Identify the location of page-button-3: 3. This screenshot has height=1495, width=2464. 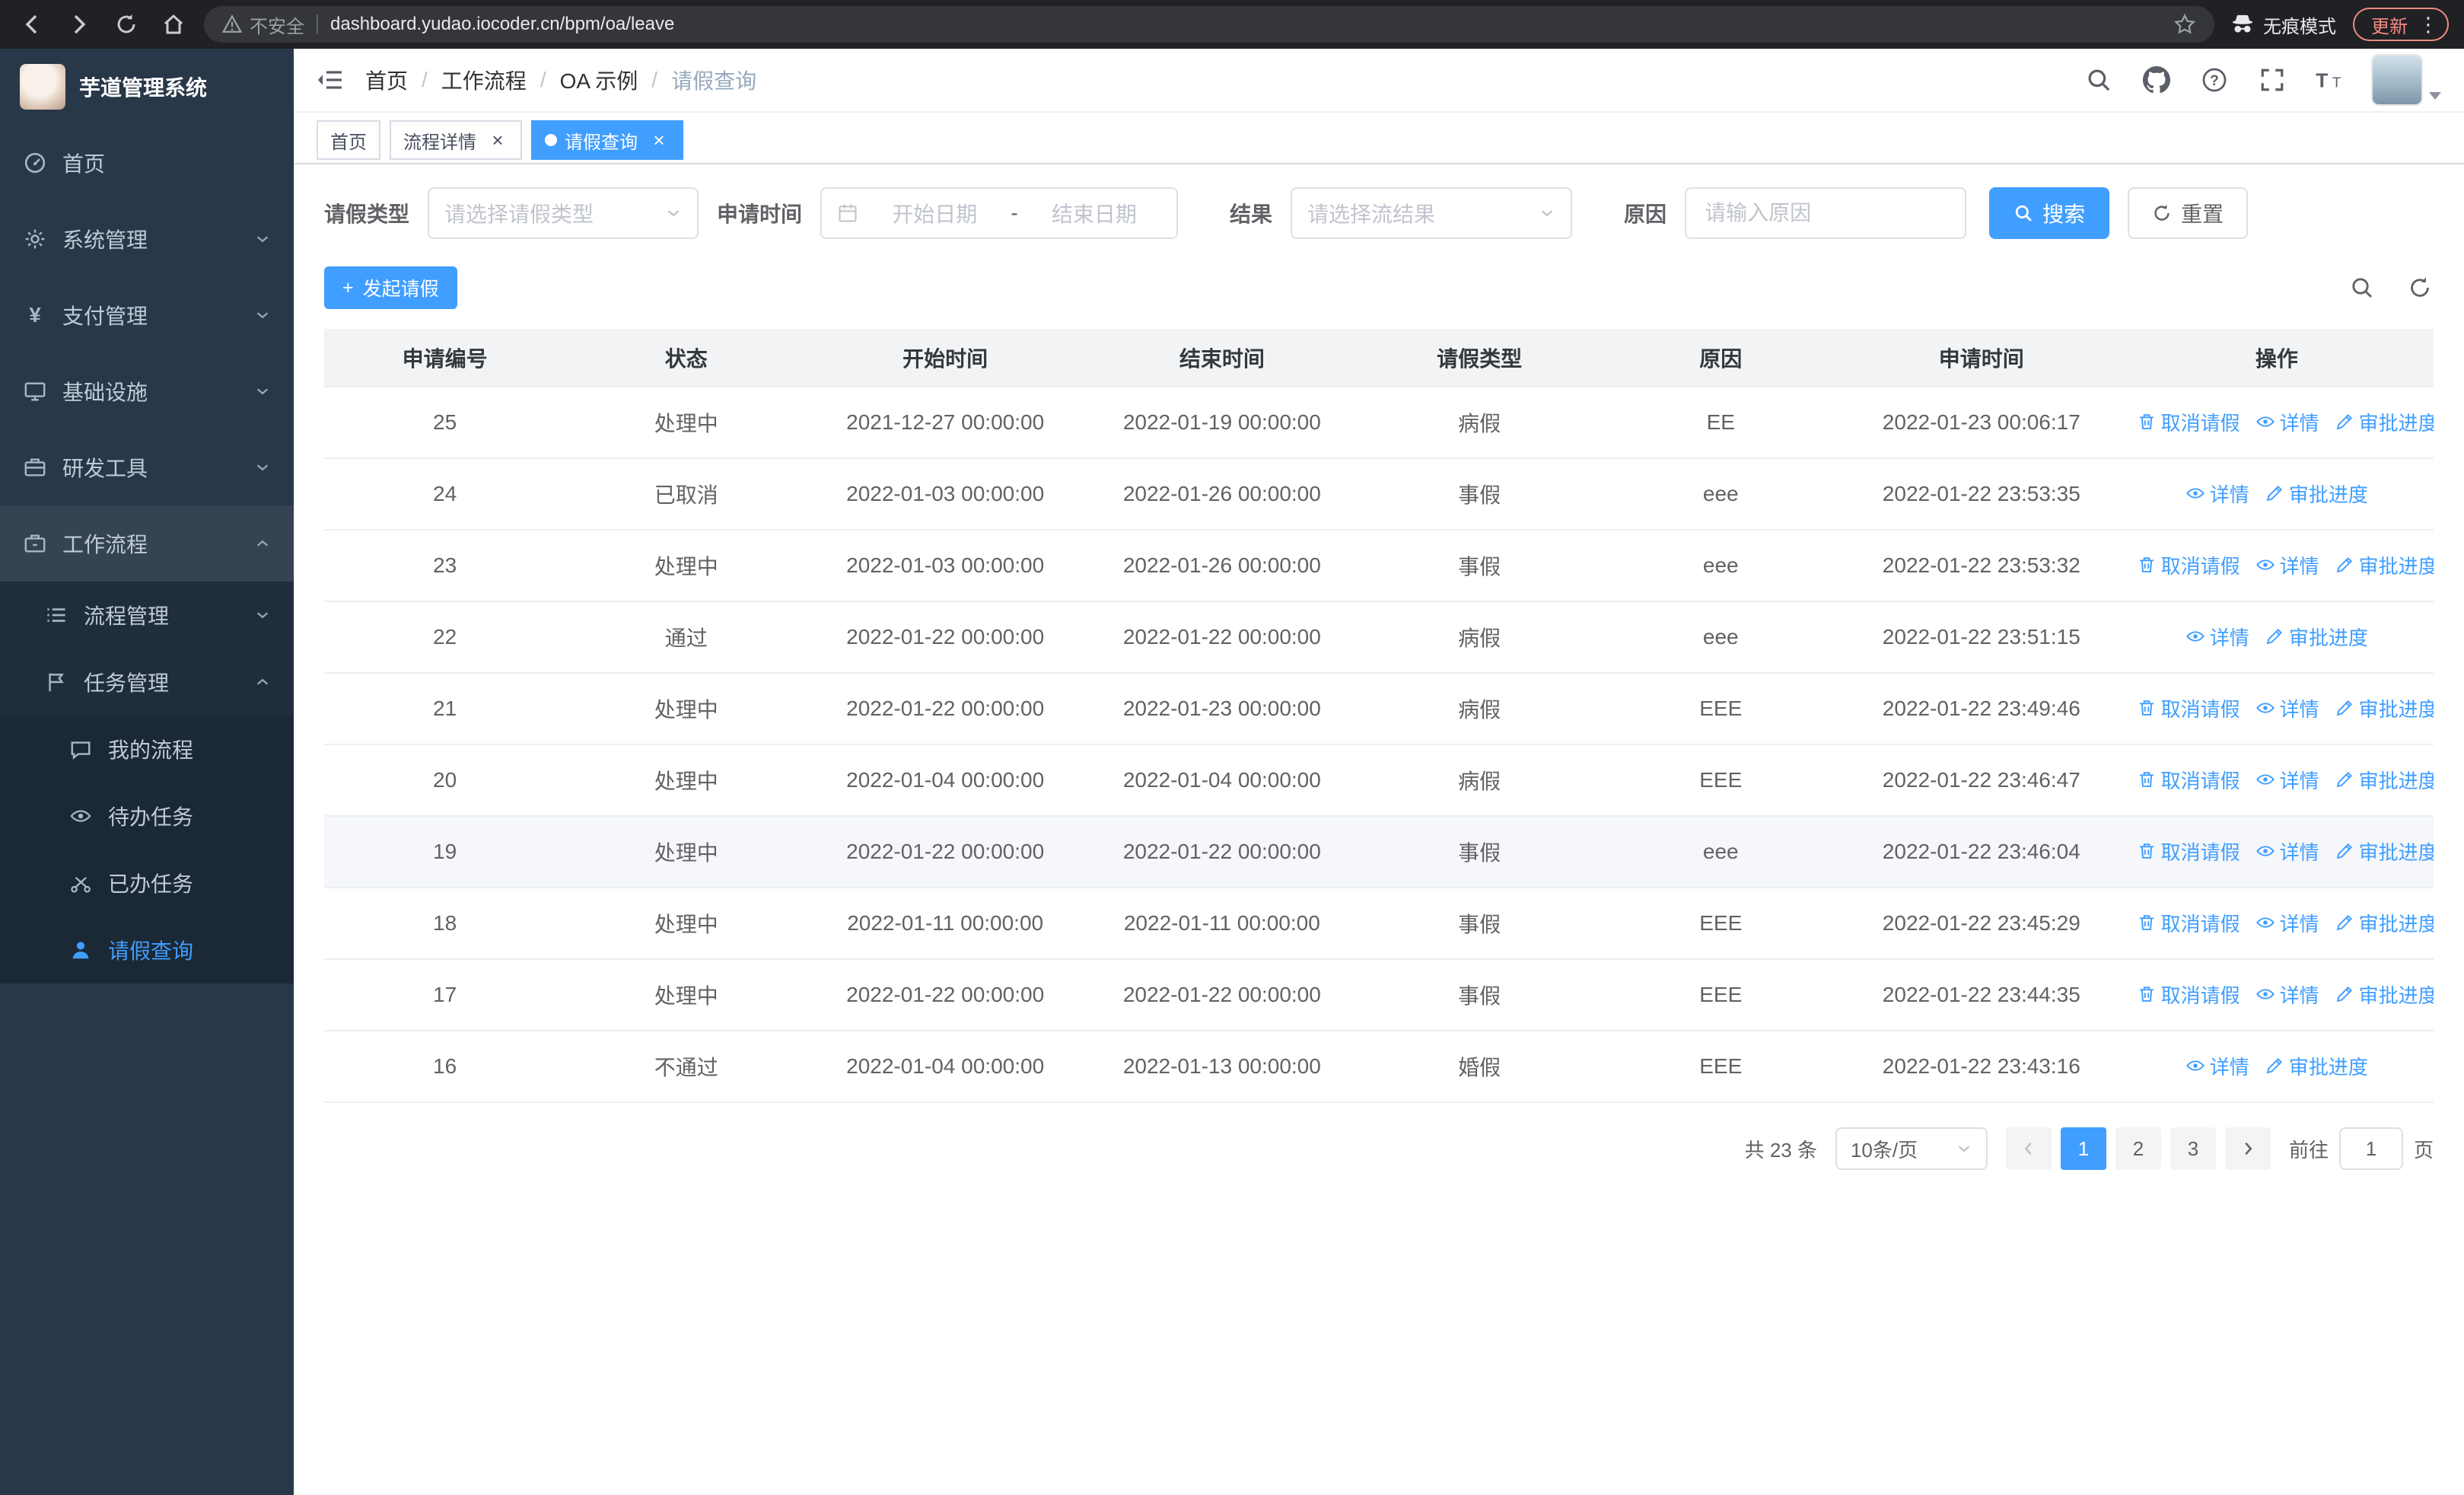
(2193, 1148).